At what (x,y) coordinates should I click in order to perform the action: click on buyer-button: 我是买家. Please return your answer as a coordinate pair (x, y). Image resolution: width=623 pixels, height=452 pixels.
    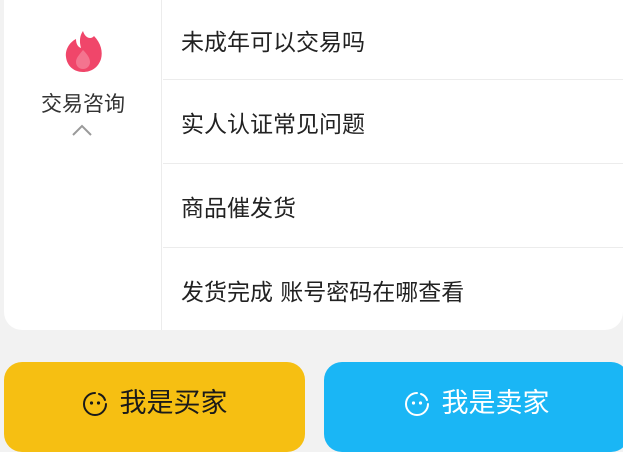
    Looking at the image, I should click on (154, 407).